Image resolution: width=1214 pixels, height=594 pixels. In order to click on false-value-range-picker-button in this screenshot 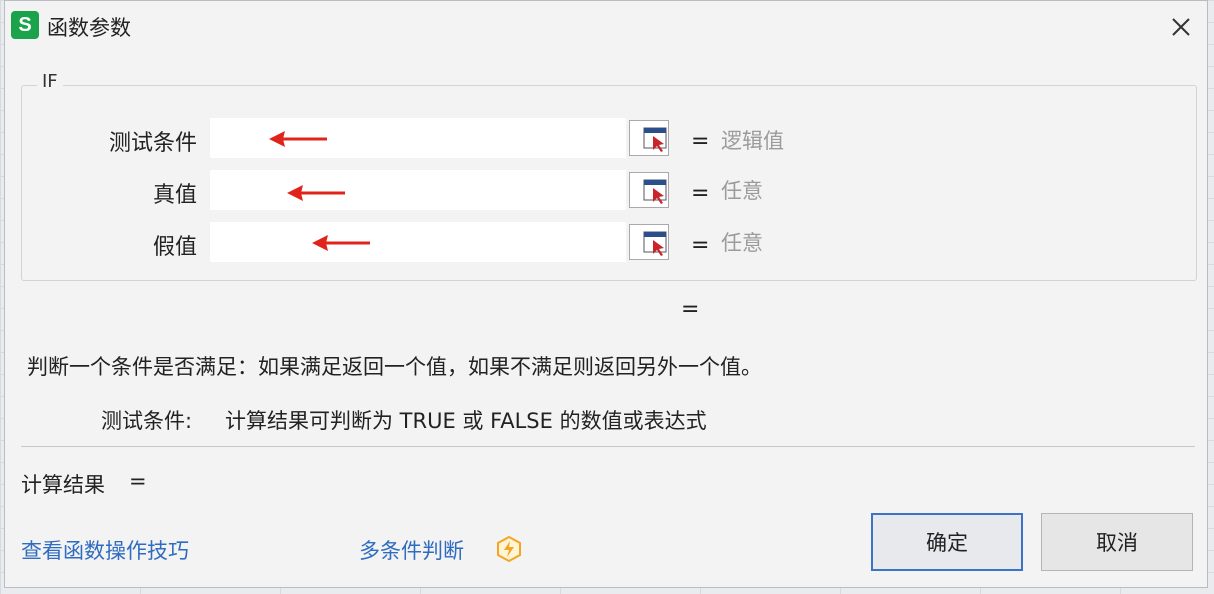, I will do `click(649, 242)`.